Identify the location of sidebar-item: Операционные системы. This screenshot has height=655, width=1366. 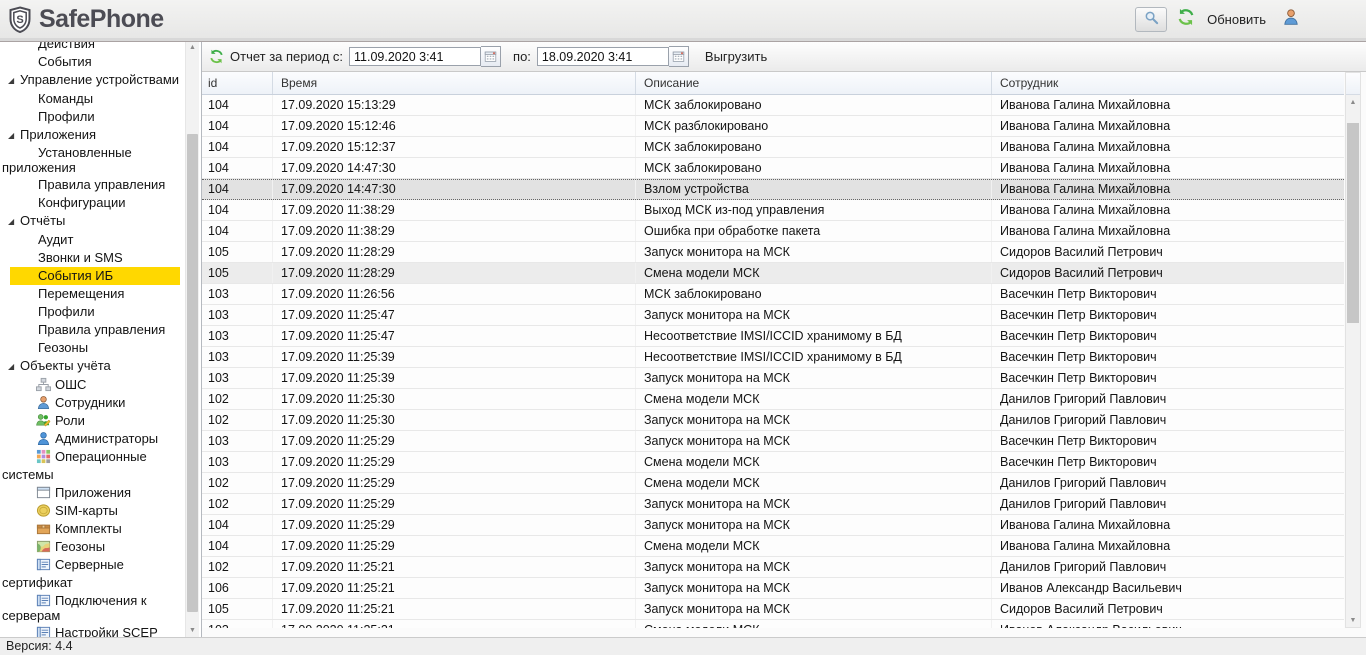
(91, 466).